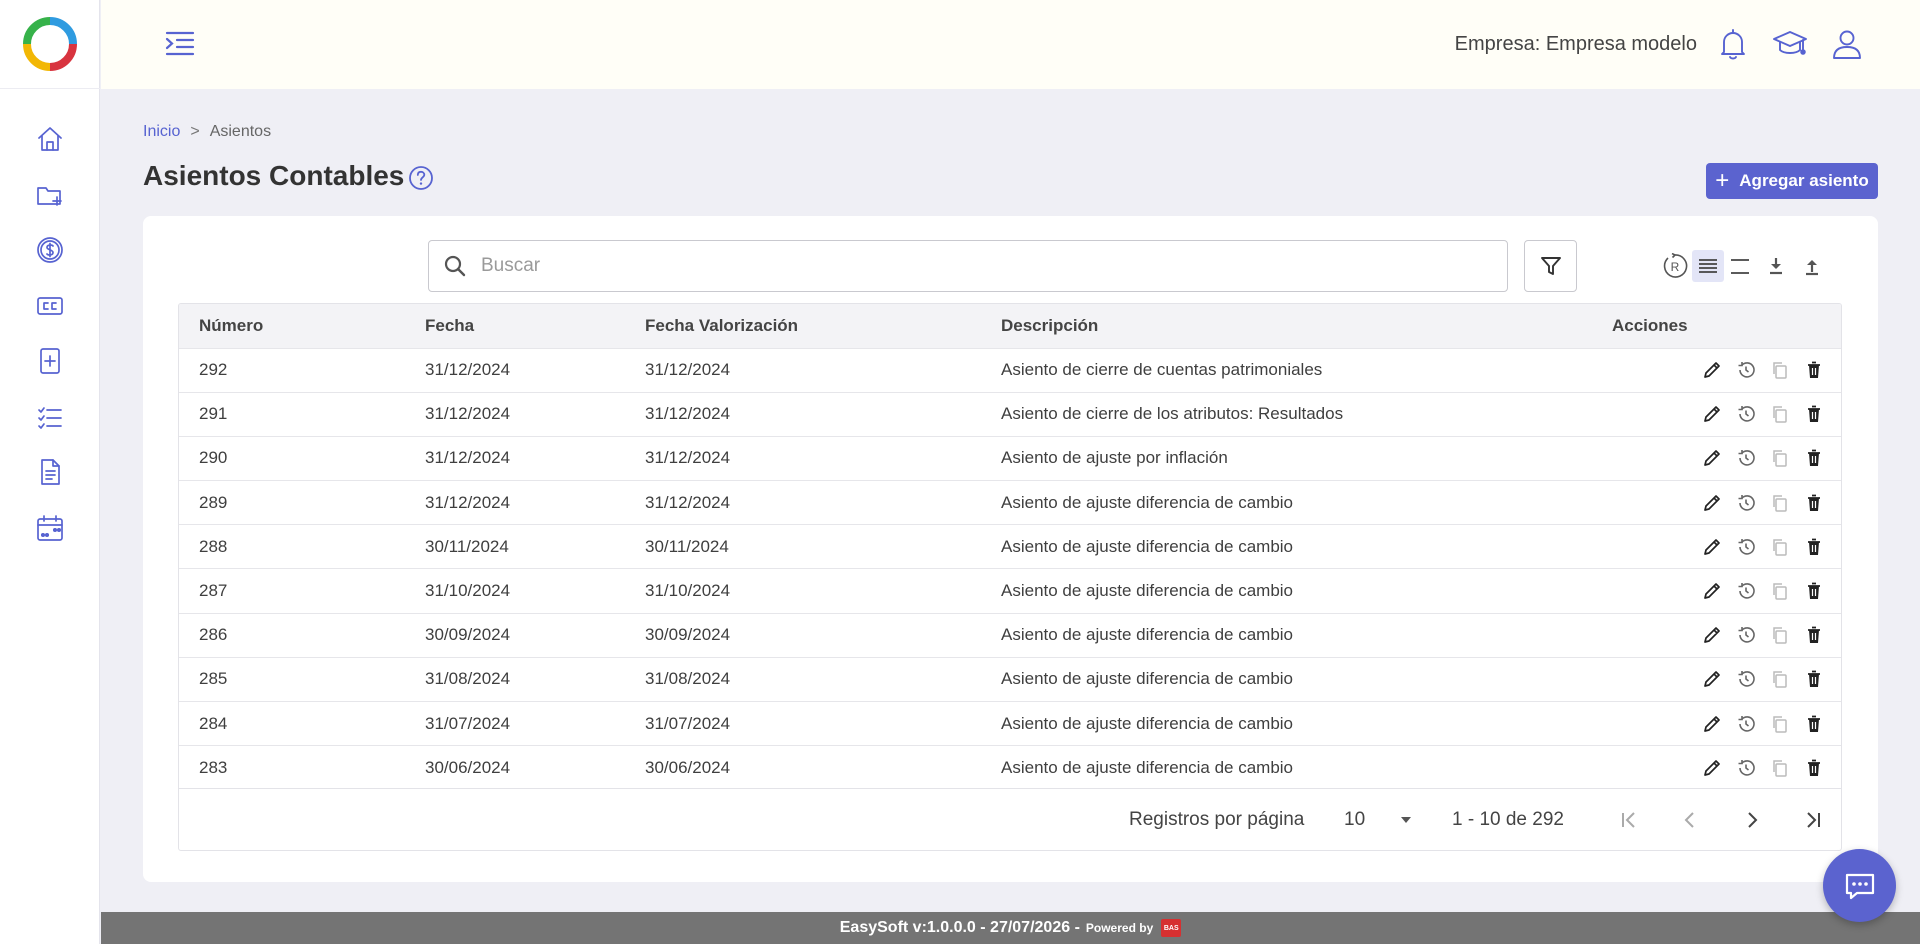  I want to click on upload-button, so click(1812, 266).